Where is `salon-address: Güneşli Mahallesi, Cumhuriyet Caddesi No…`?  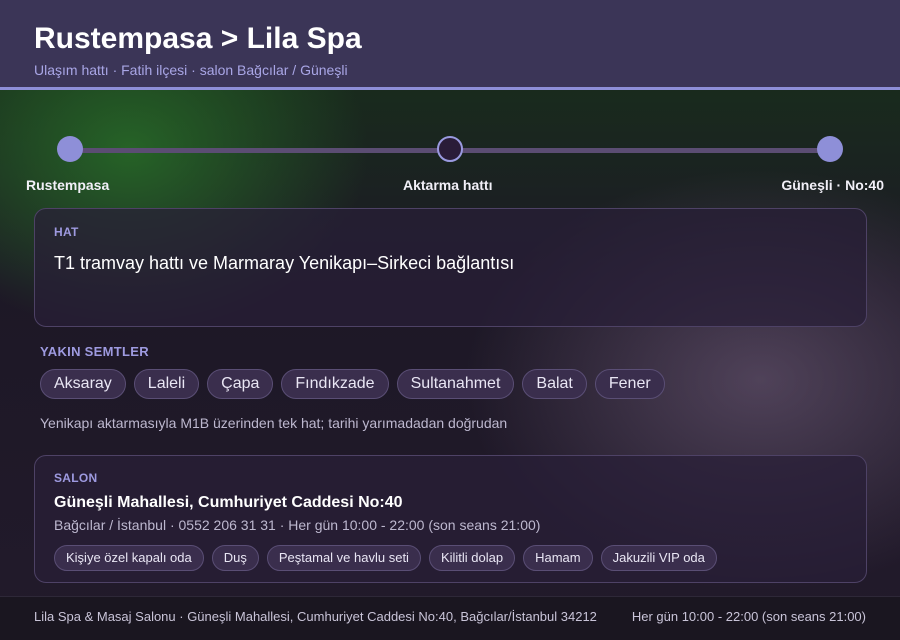
salon-address: Güneşli Mahallesi, Cumhuriyet Caddesi No… is located at coordinates (228, 502).